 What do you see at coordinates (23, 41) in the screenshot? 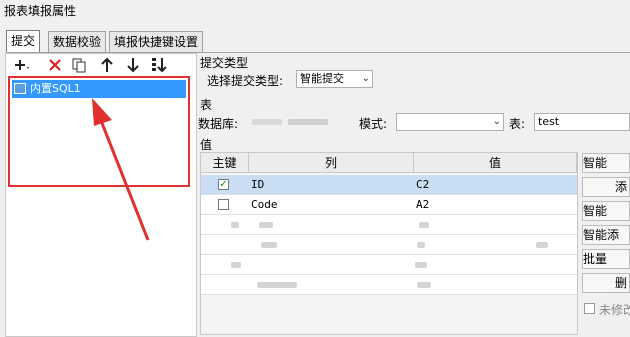
I see `tab-submit: 提交` at bounding box center [23, 41].